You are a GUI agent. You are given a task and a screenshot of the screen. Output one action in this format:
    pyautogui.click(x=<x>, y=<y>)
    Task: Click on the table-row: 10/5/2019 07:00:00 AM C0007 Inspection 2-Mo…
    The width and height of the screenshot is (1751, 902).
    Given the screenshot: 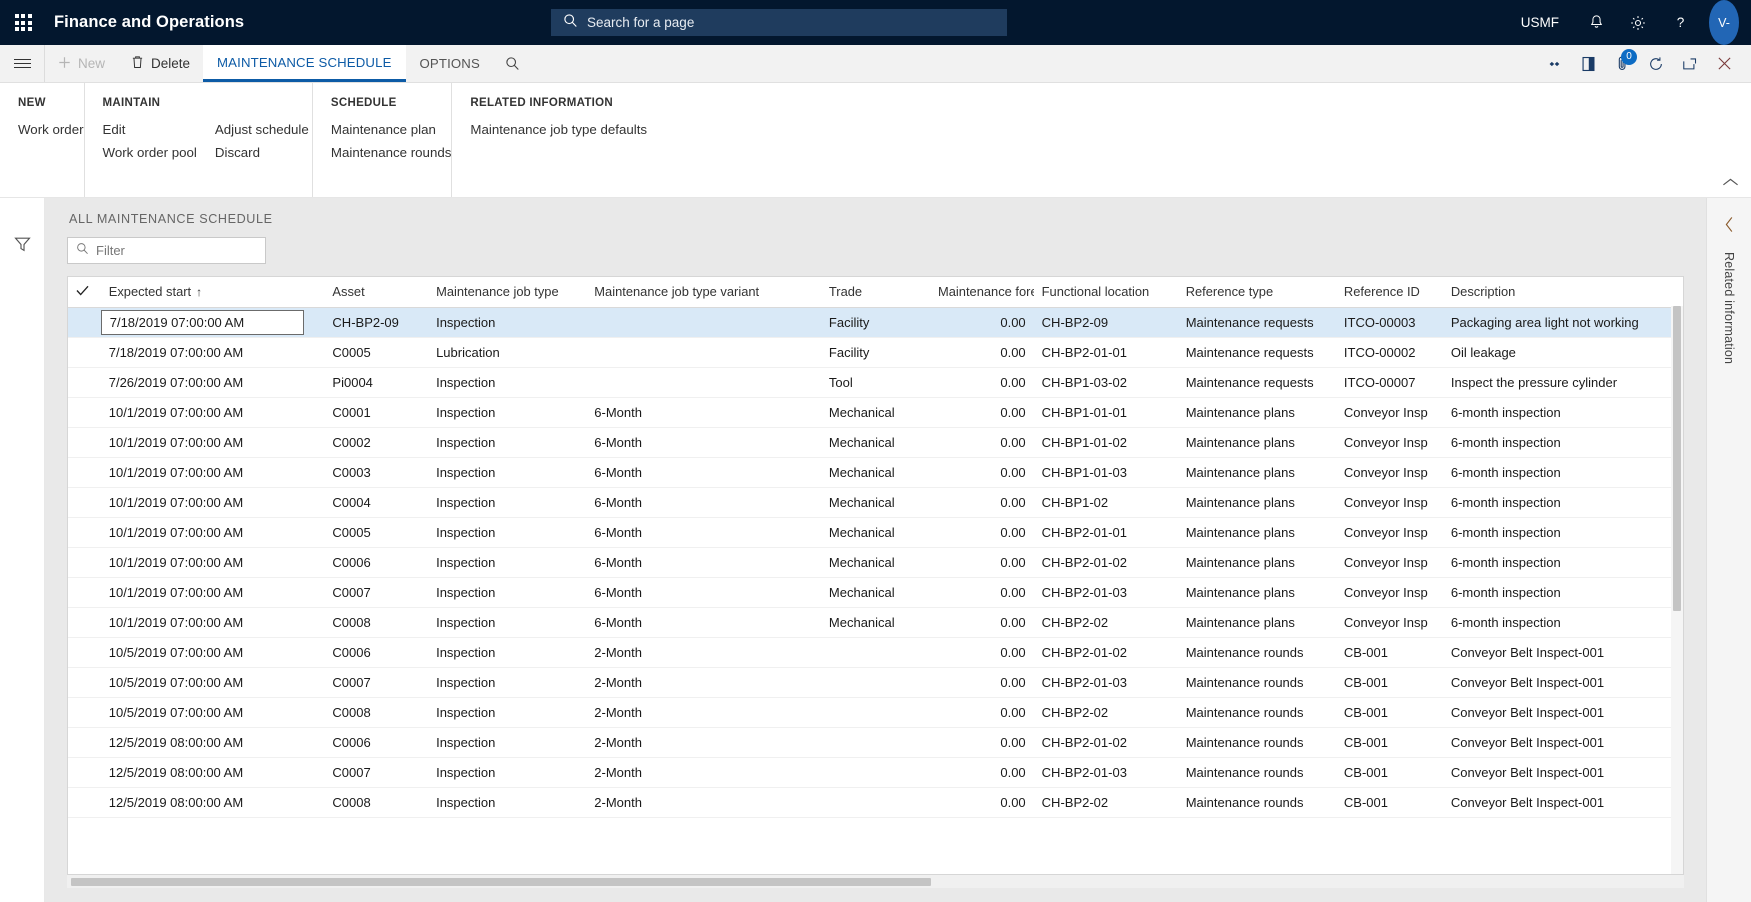 What is the action you would take?
    pyautogui.click(x=875, y=682)
    